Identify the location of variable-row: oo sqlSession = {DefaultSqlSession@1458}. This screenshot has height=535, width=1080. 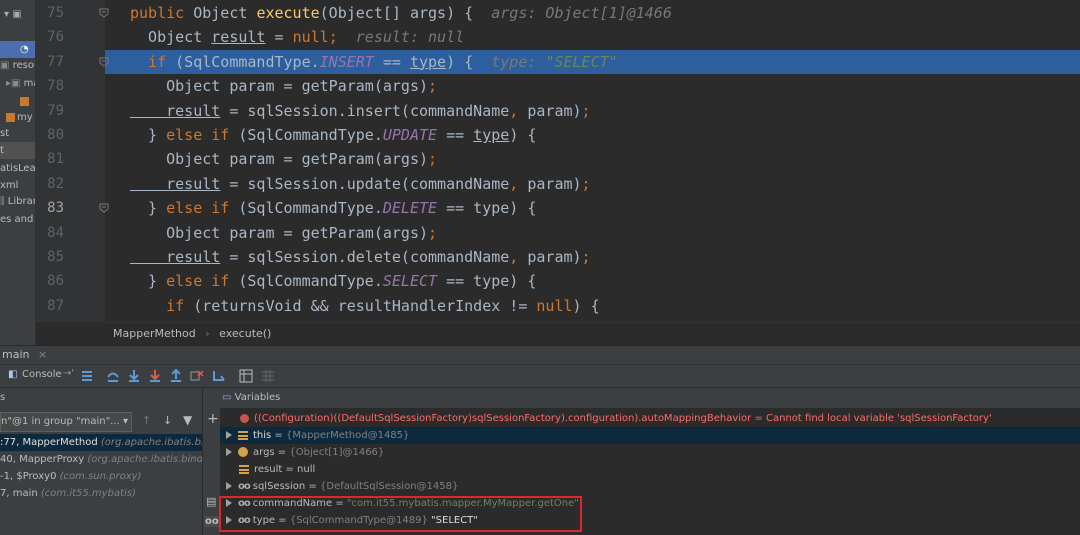
(650, 486).